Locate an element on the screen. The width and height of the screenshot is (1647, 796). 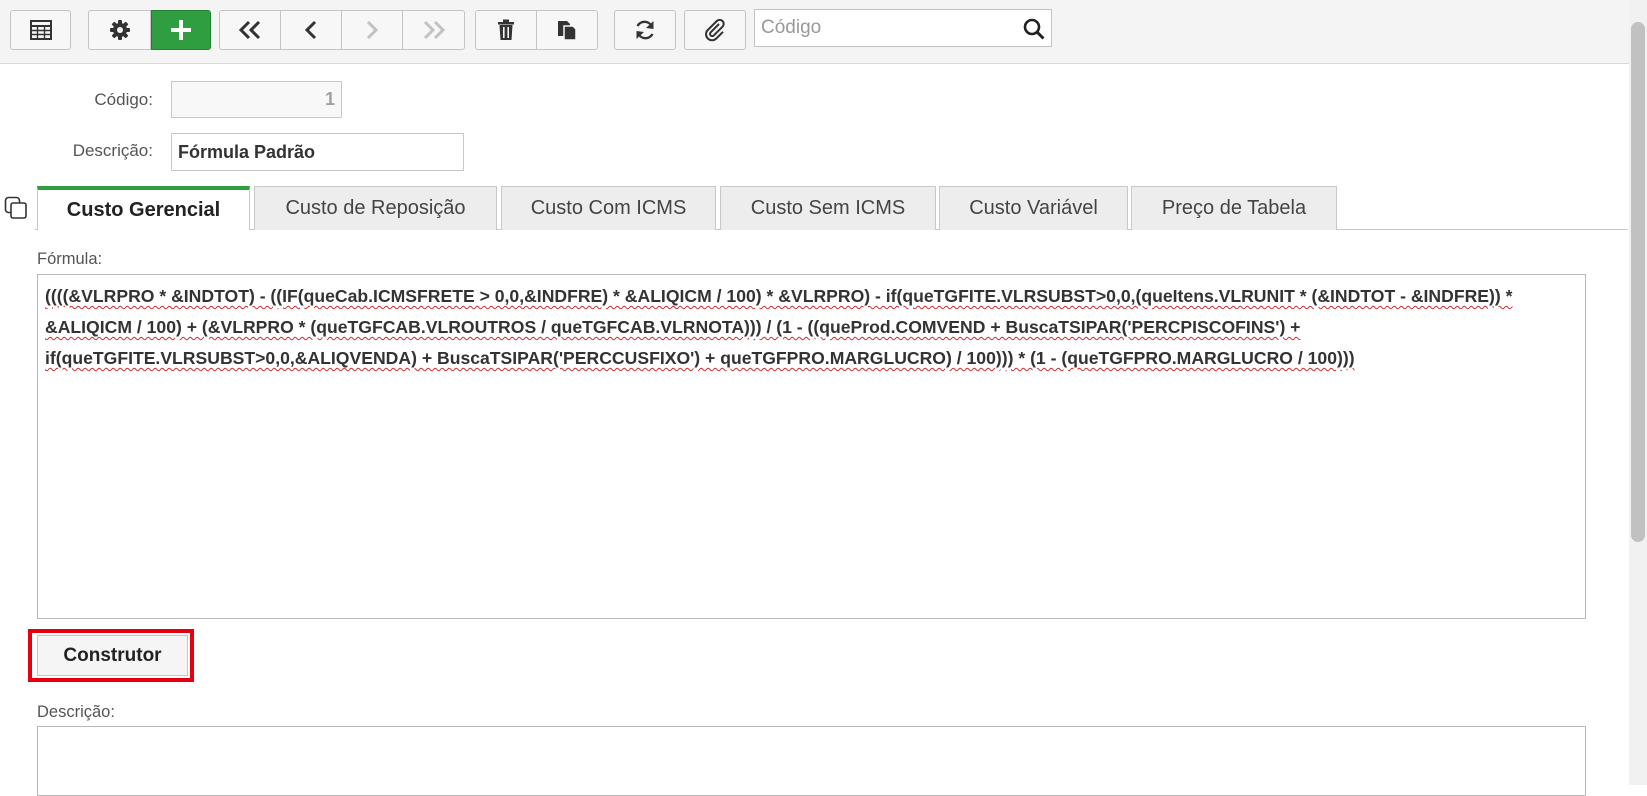
toolbar is located at coordinates (823, 32).